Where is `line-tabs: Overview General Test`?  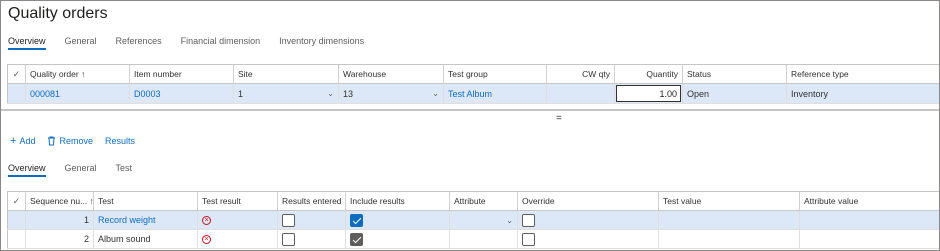 line-tabs: Overview General Test is located at coordinates (79, 170).